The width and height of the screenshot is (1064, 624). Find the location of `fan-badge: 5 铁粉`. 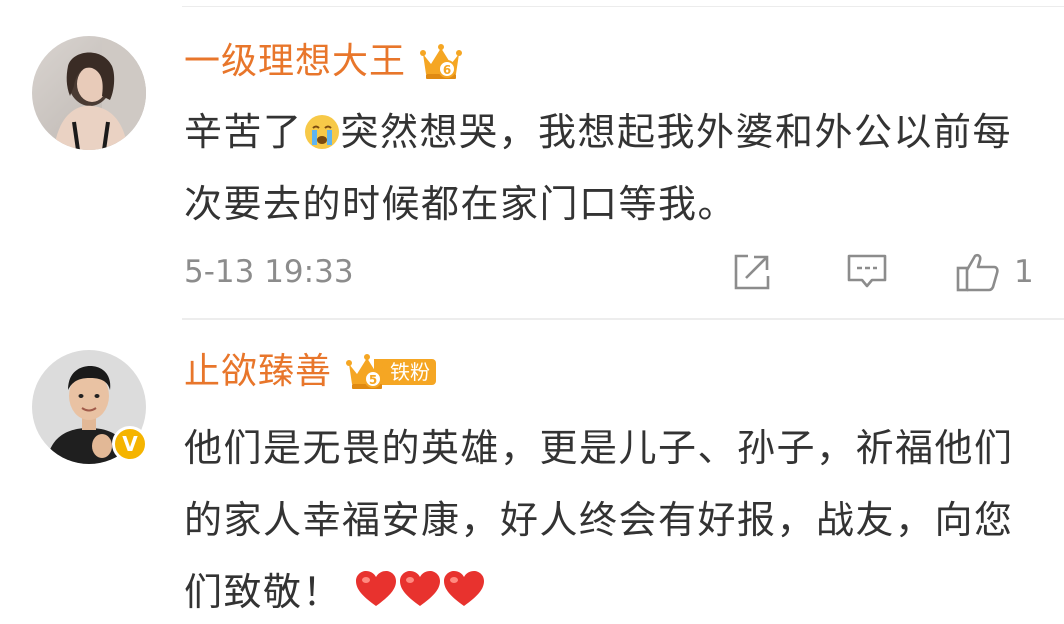

fan-badge: 5 铁粉 is located at coordinates (391, 372).